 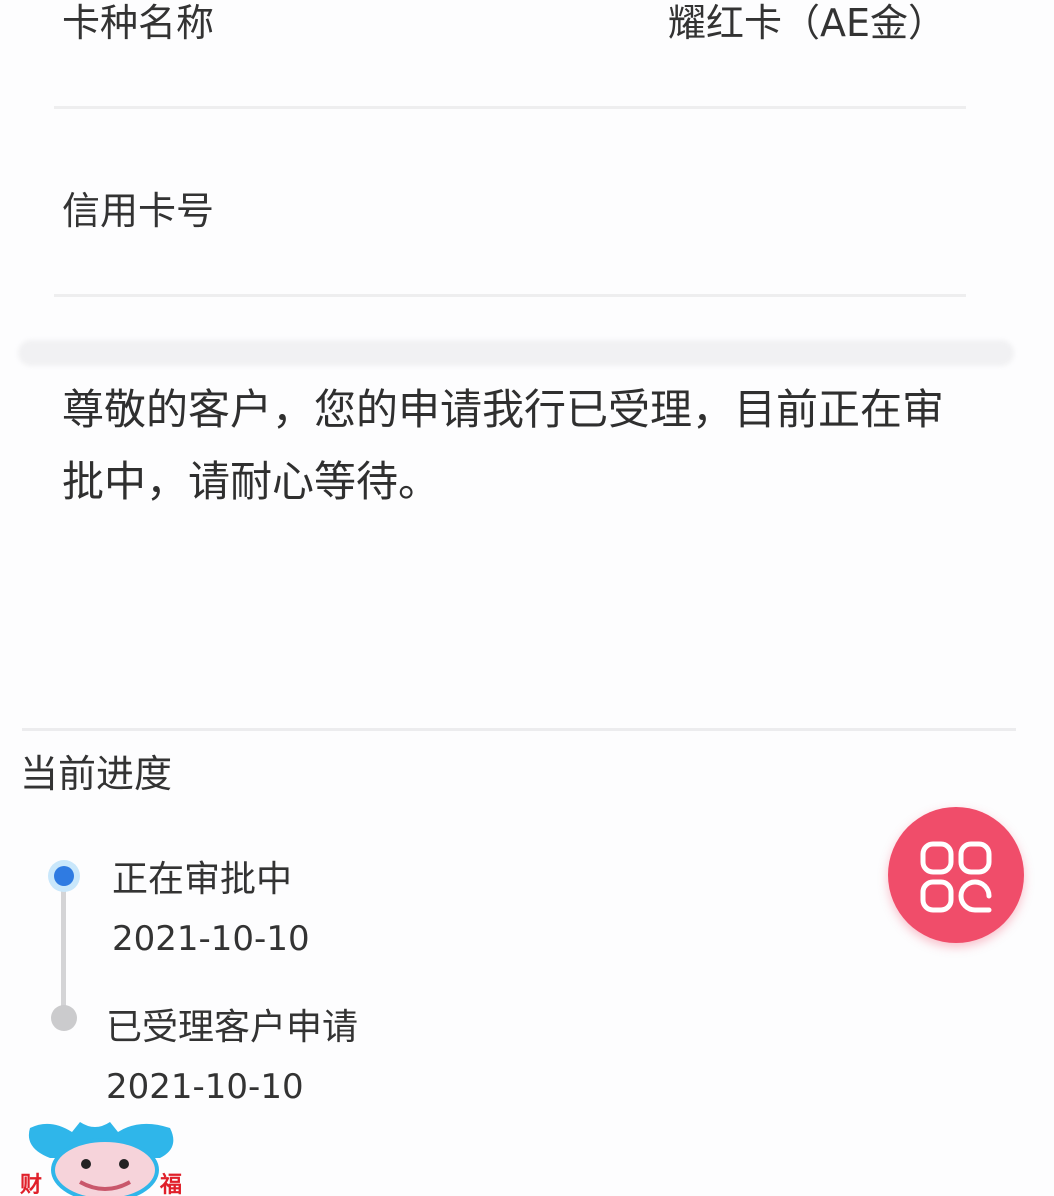 I want to click on timeline-step-label: 已受理客户申请, so click(x=232, y=1027).